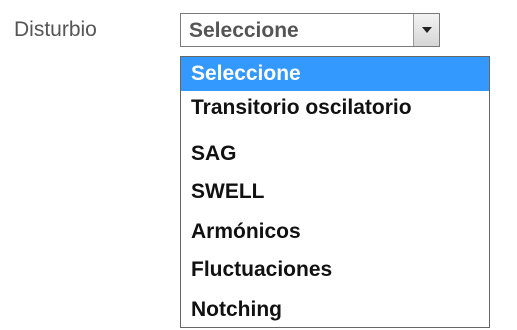 This screenshot has width=517, height=330. I want to click on option-seleccione: Seleccione, so click(335, 74).